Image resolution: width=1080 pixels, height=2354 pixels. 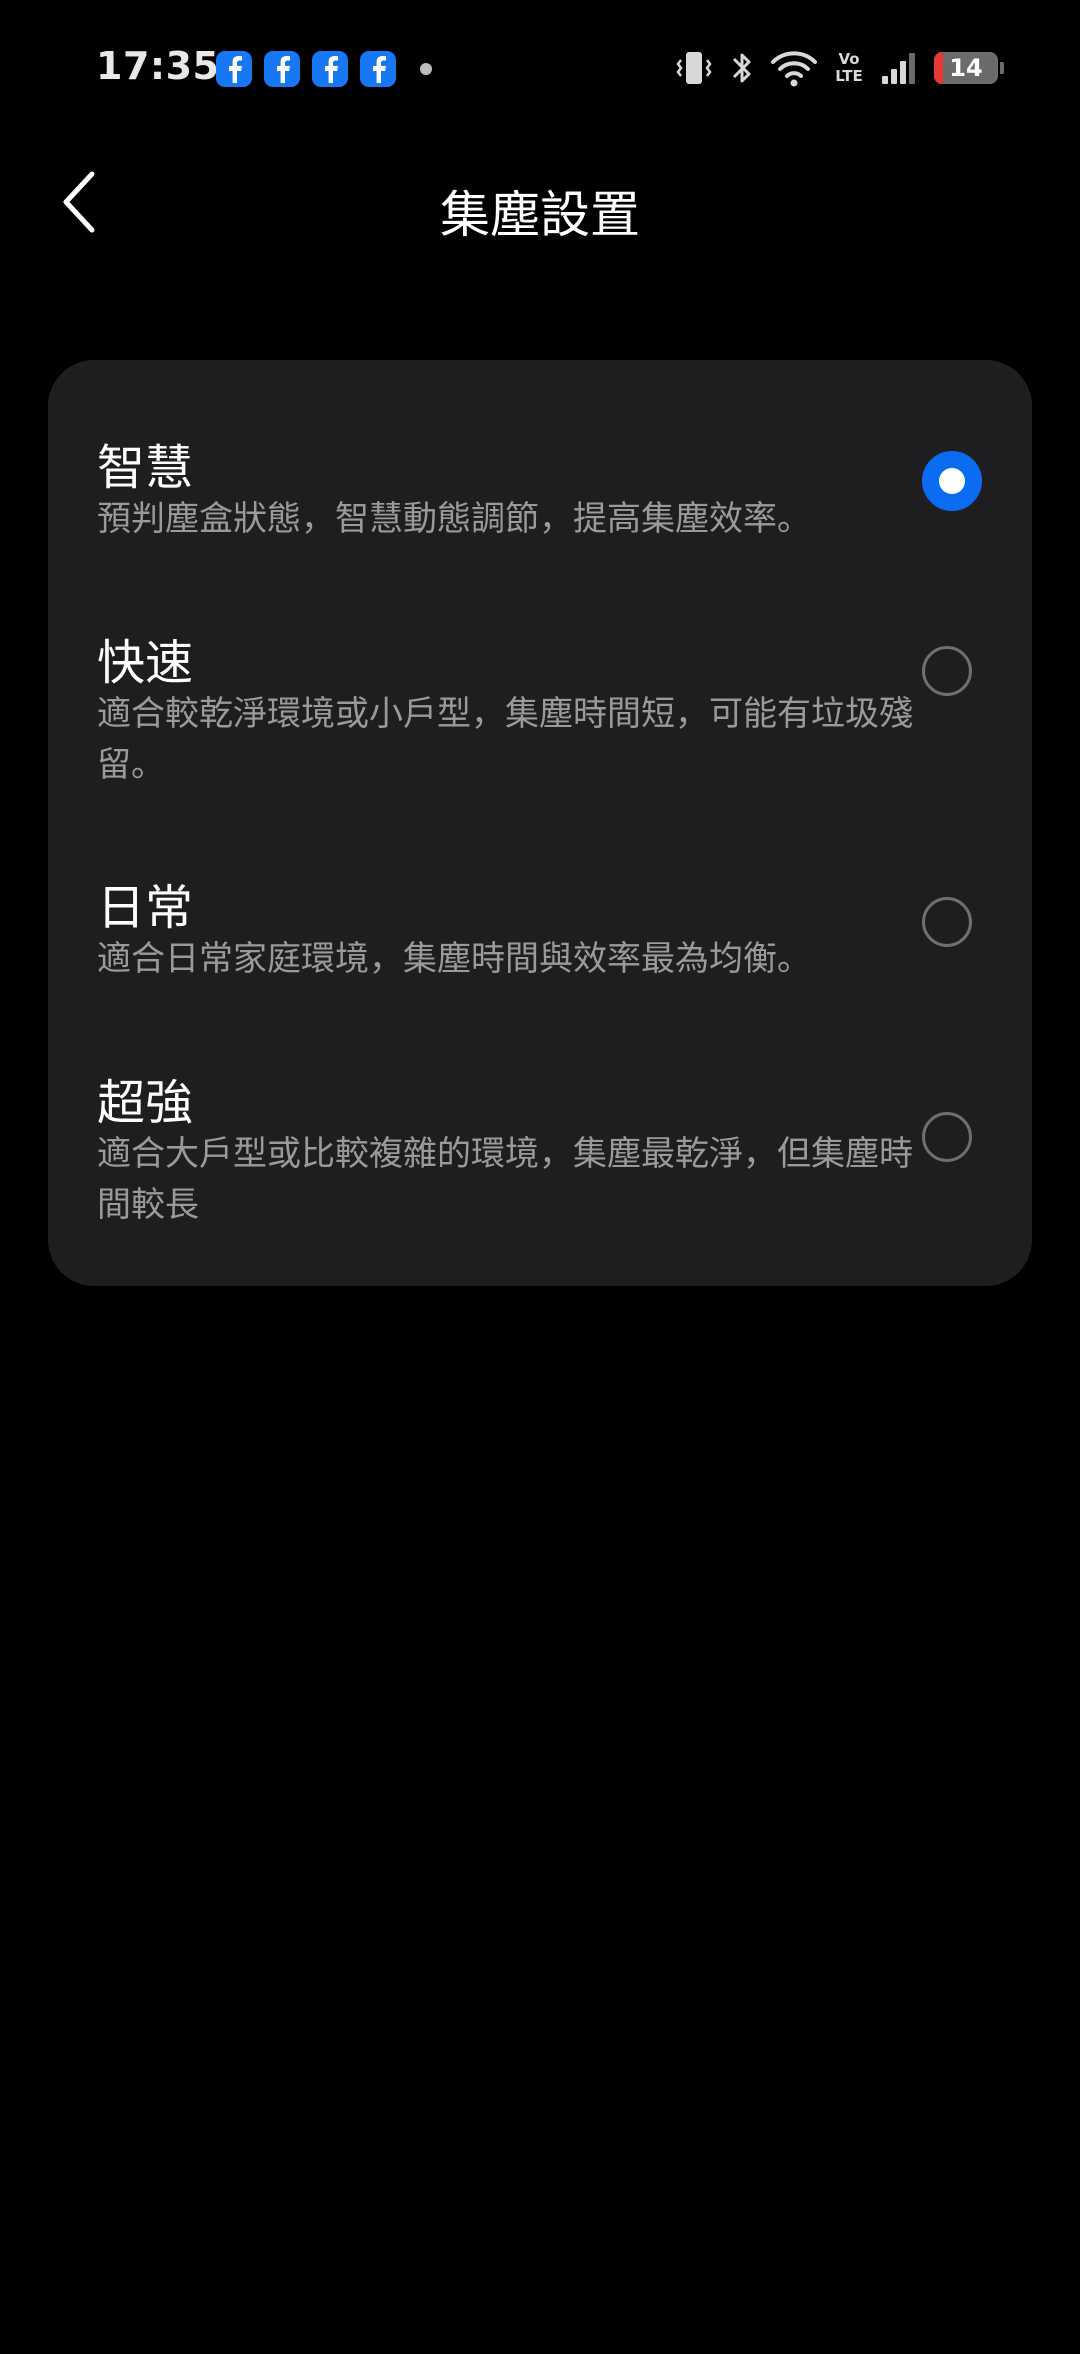 I want to click on volte-indicator: Vo LTE, so click(x=849, y=67).